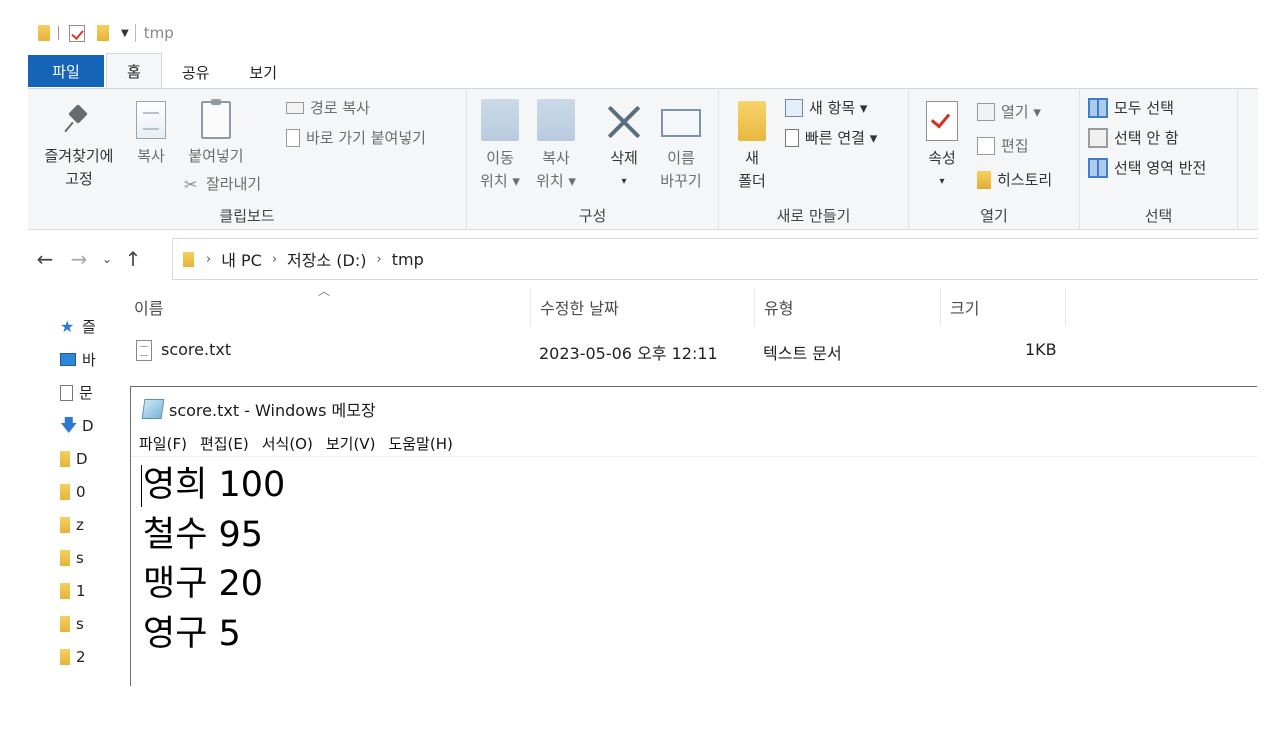 Image resolution: width=1280 pixels, height=734 pixels. Describe the element at coordinates (624, 147) in the screenshot. I see `delete-button: 삭제 ▾` at that location.